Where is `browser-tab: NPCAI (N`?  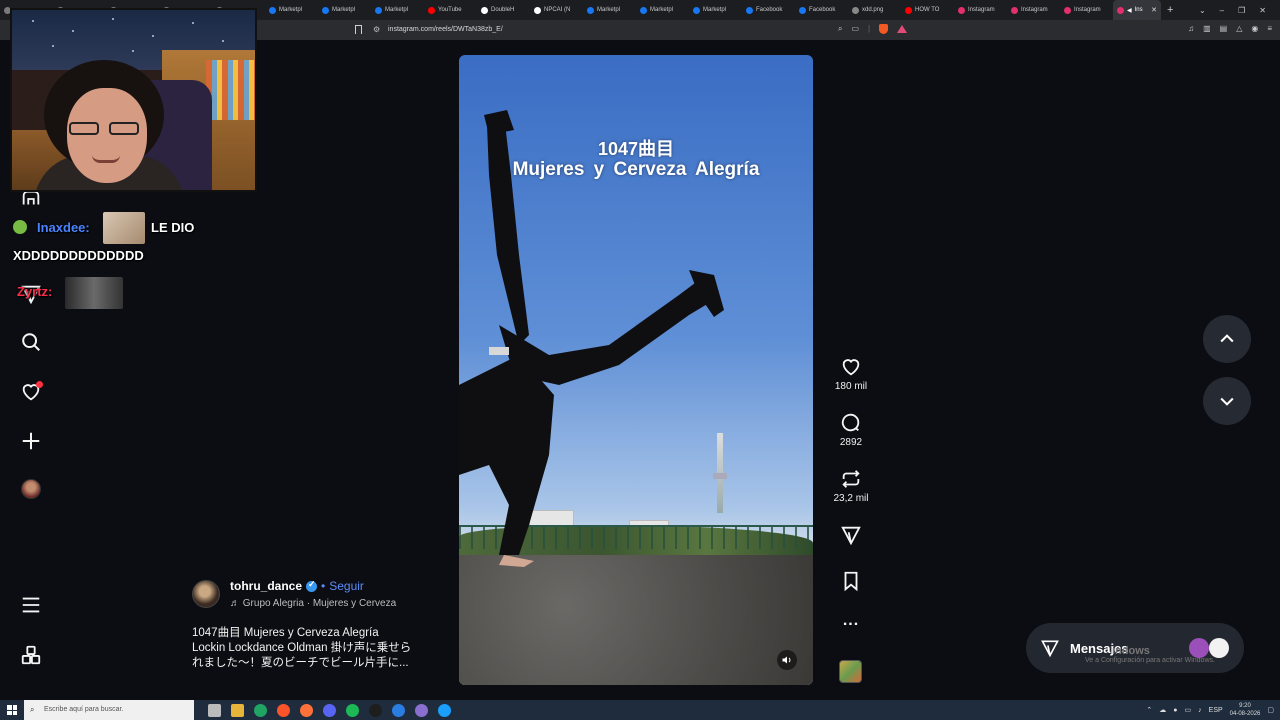 browser-tab: NPCAI (N is located at coordinates (556, 10).